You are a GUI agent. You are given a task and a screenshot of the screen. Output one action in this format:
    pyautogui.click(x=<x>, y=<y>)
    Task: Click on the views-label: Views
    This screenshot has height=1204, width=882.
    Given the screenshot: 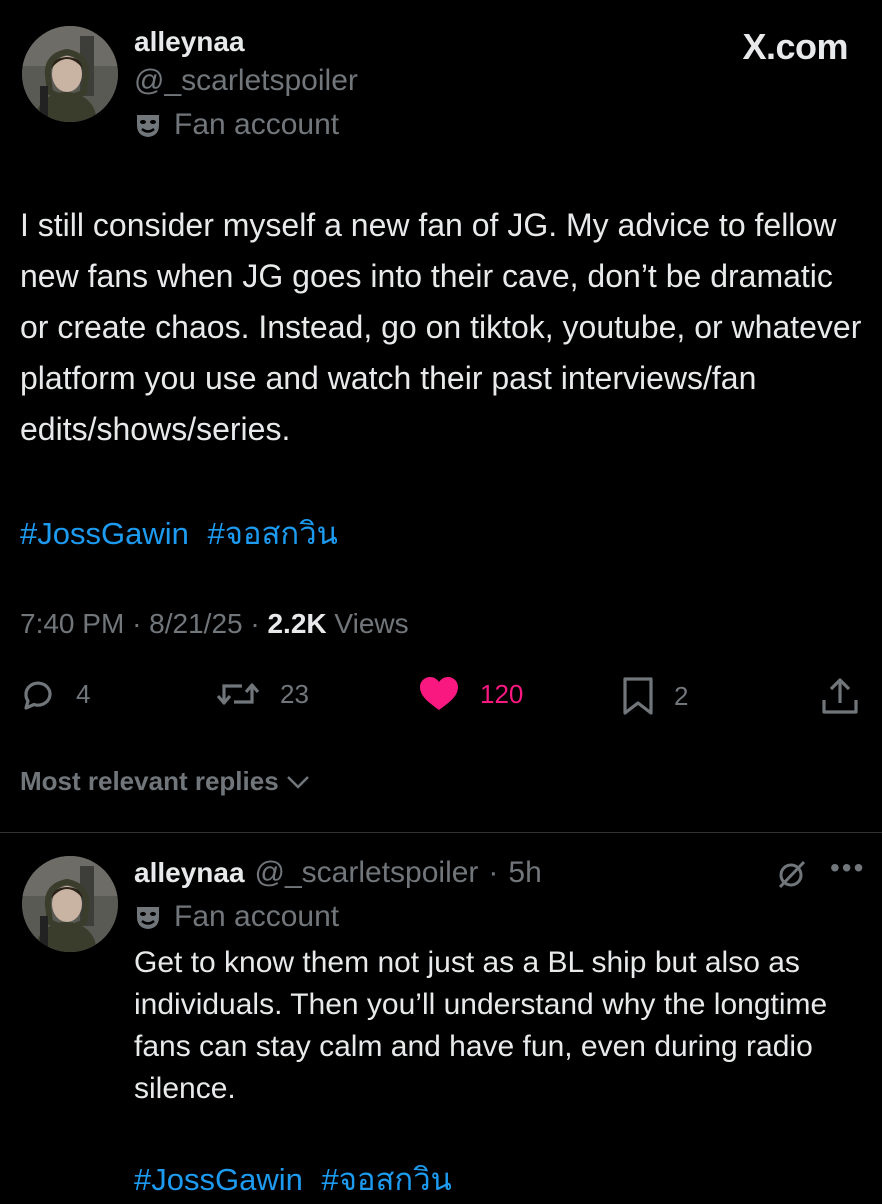 What is the action you would take?
    pyautogui.click(x=371, y=623)
    